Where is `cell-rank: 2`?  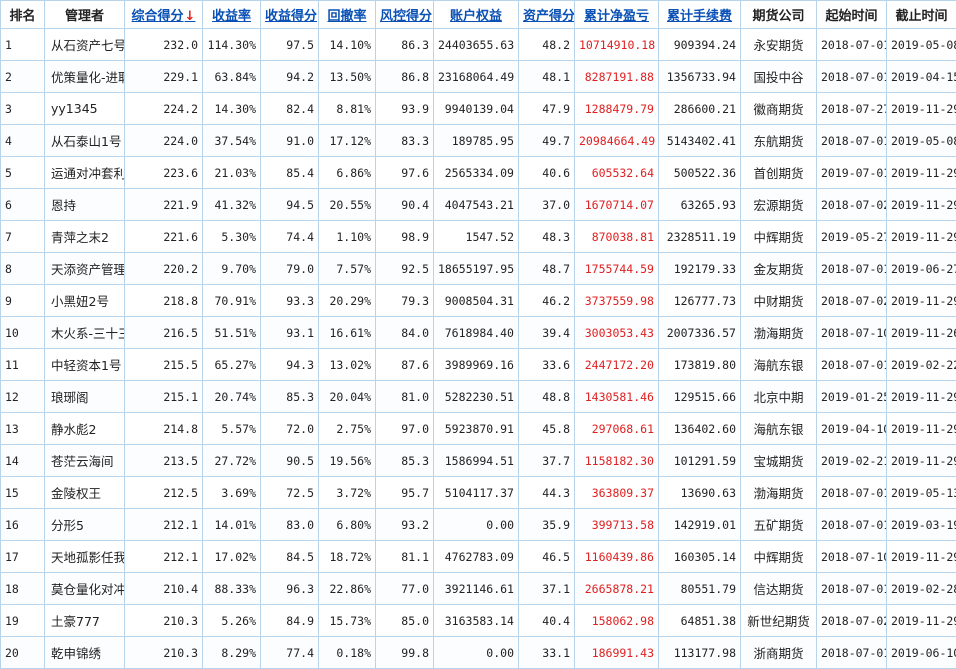
cell-rank: 2 is located at coordinates (23, 77).